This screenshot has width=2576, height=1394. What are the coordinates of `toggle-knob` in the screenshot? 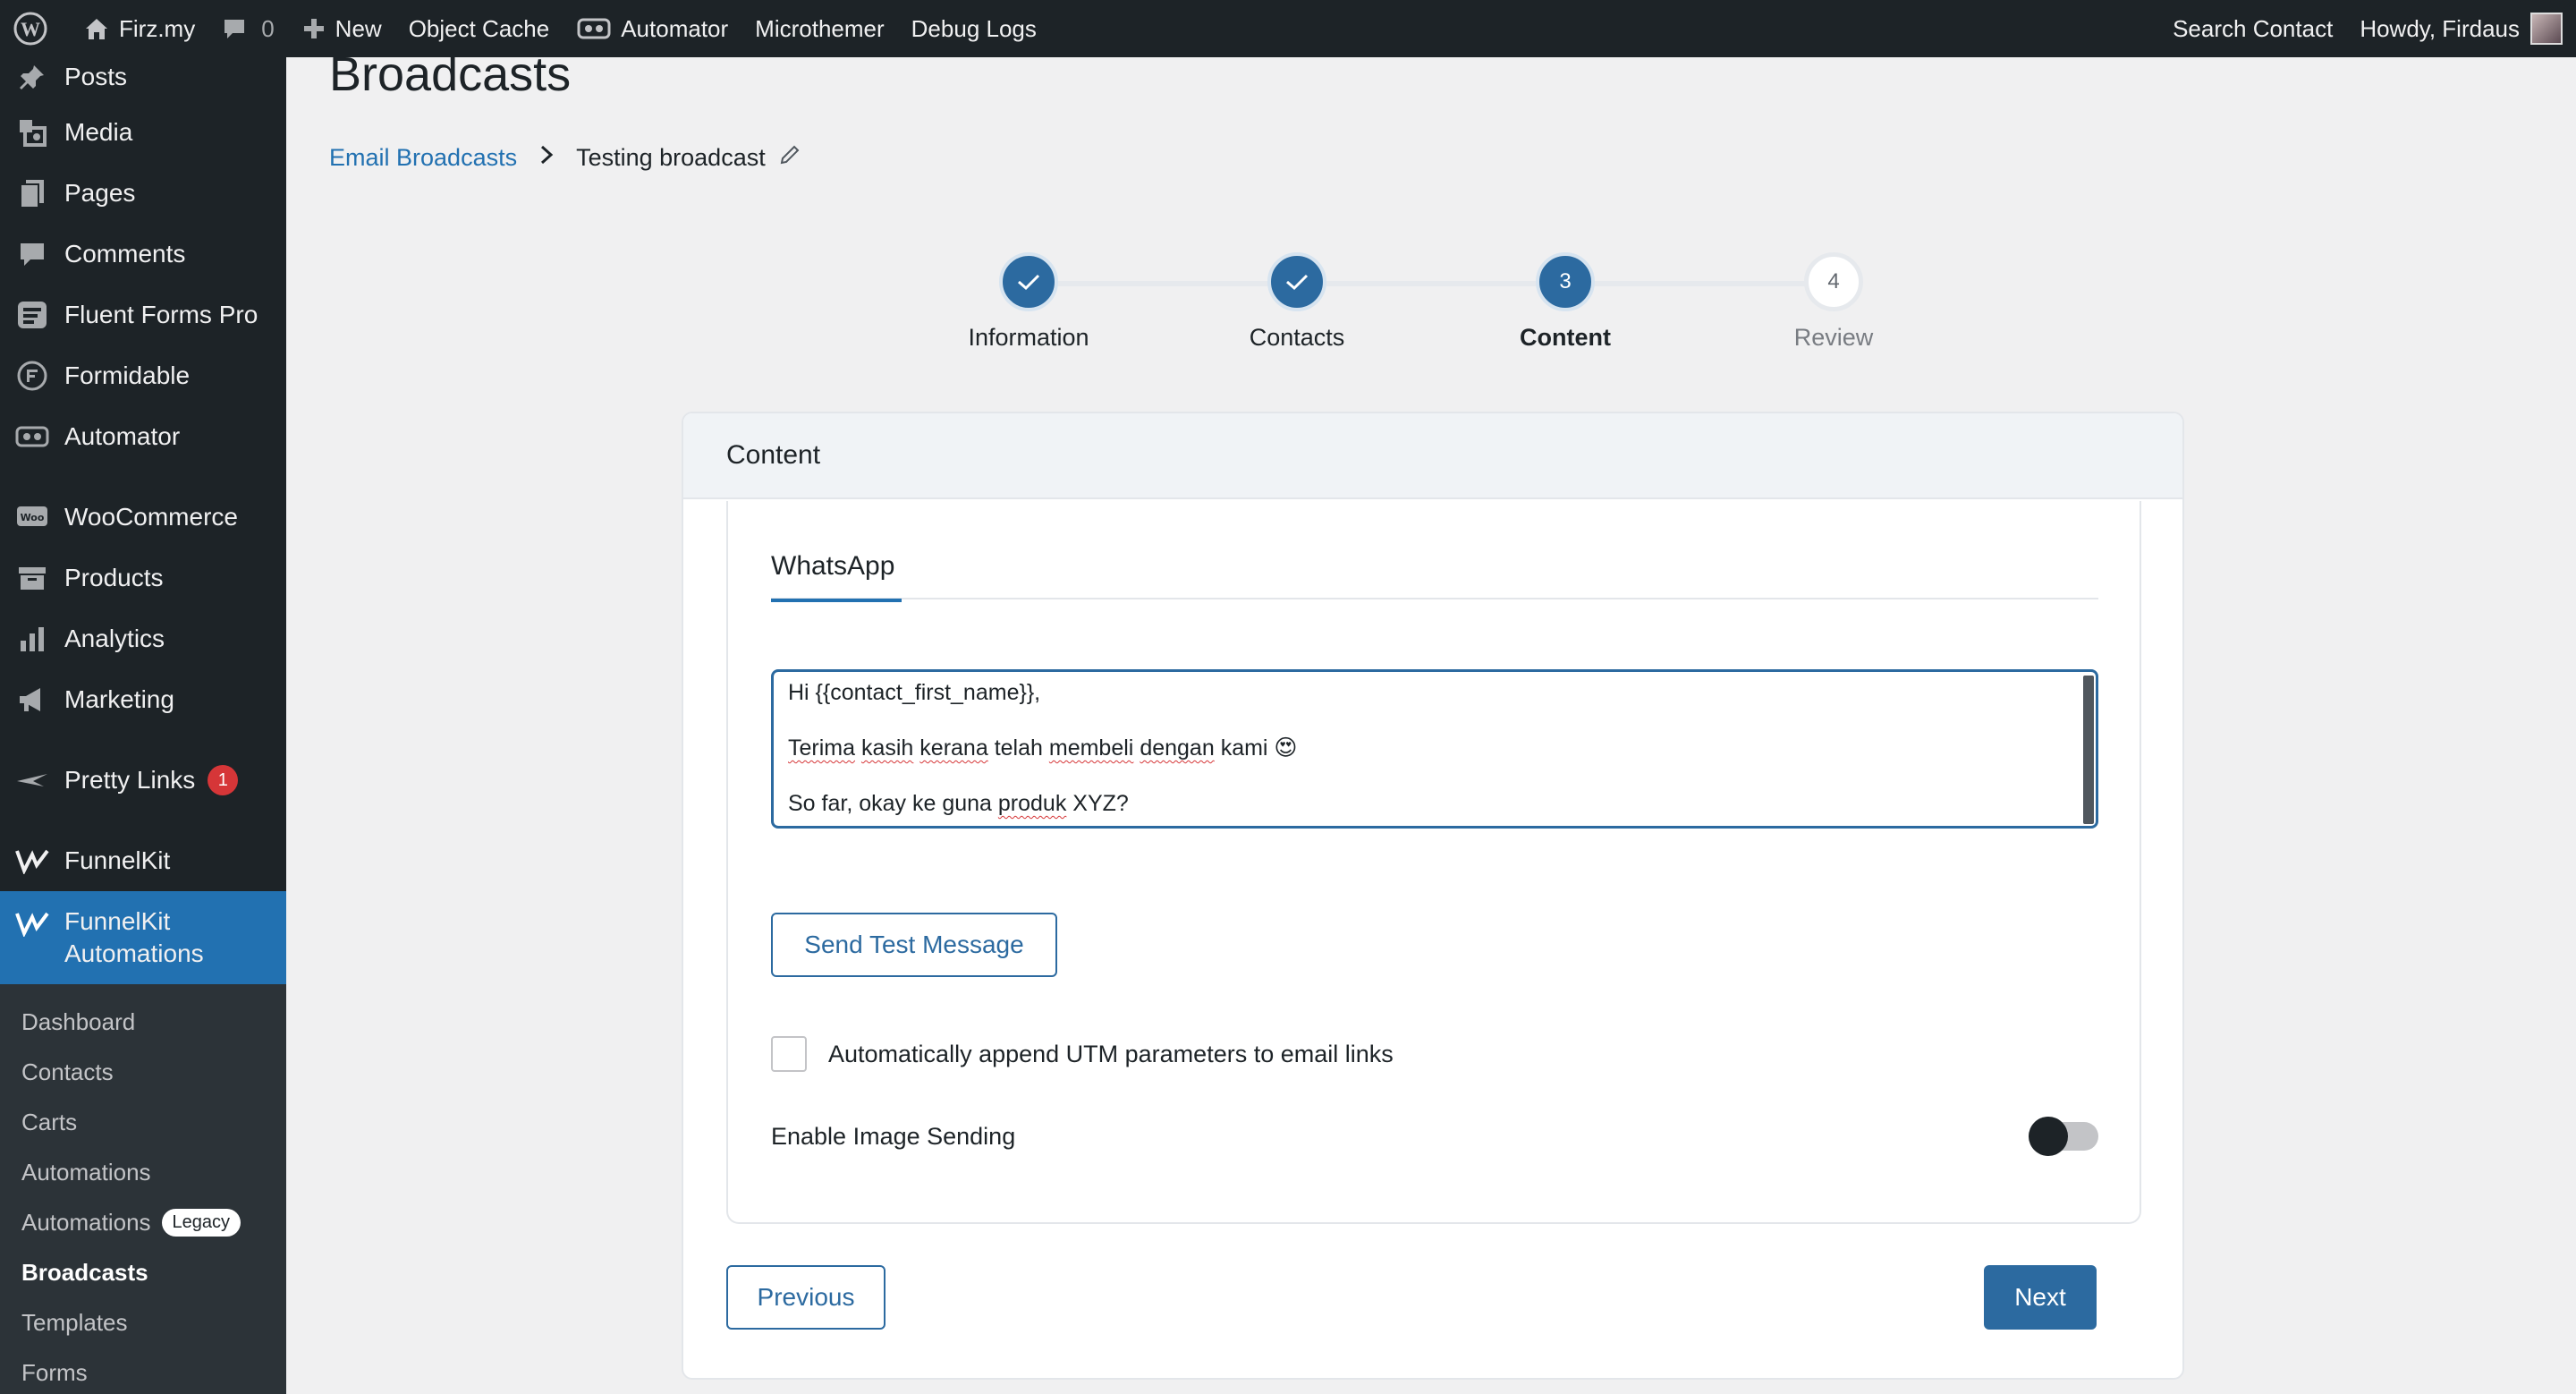 It's located at (2048, 1136).